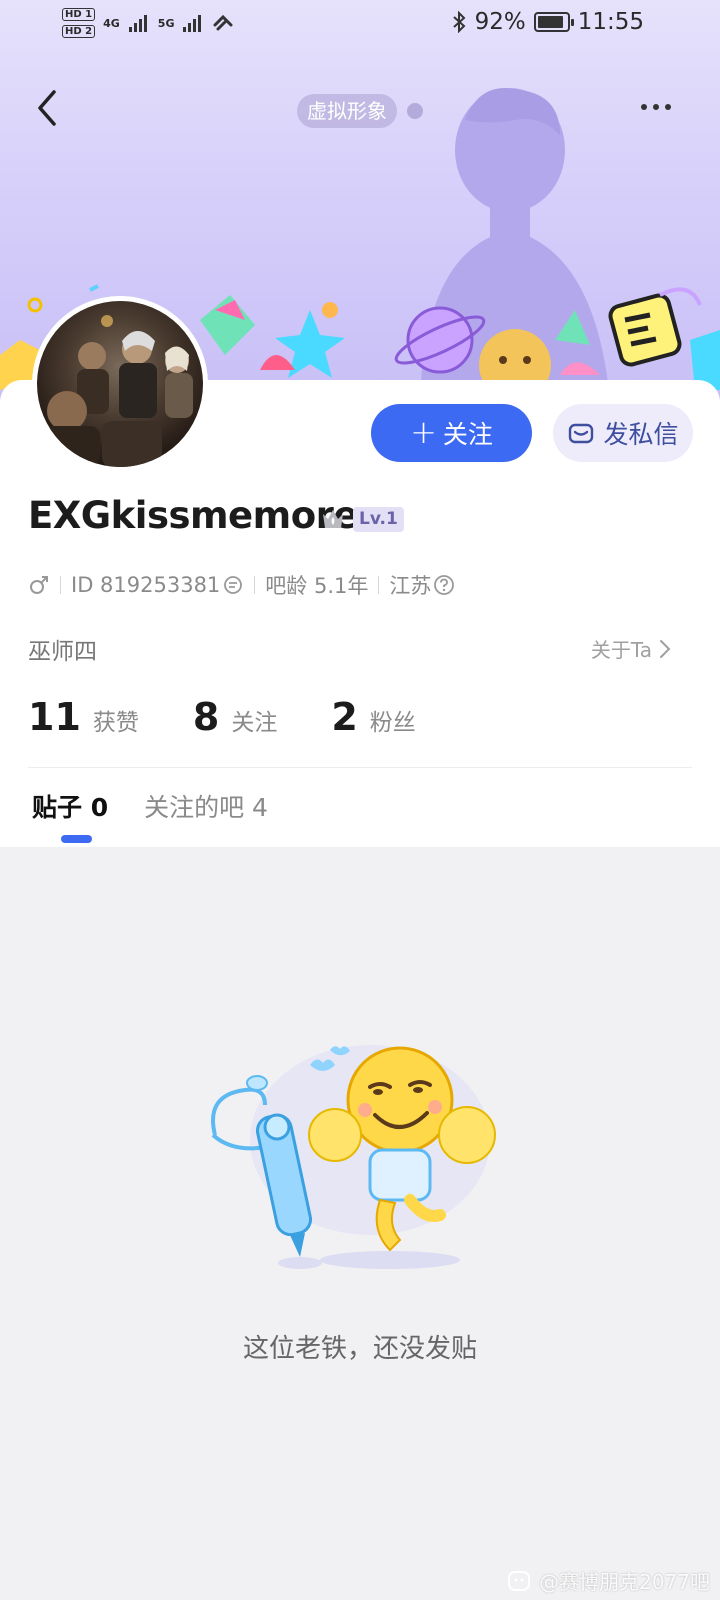 The height and width of the screenshot is (1600, 720). I want to click on virtual-avatar-chip: 虚拟形象, so click(347, 111).